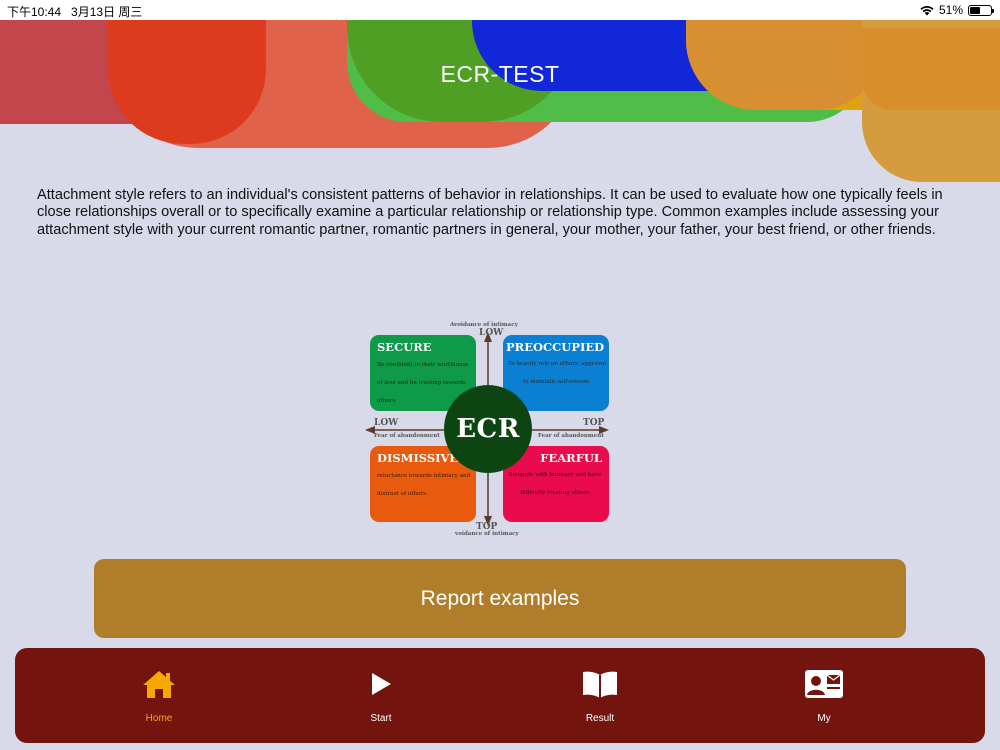 The image size is (1000, 750). I want to click on report-examples-button: Report examples, so click(500, 598).